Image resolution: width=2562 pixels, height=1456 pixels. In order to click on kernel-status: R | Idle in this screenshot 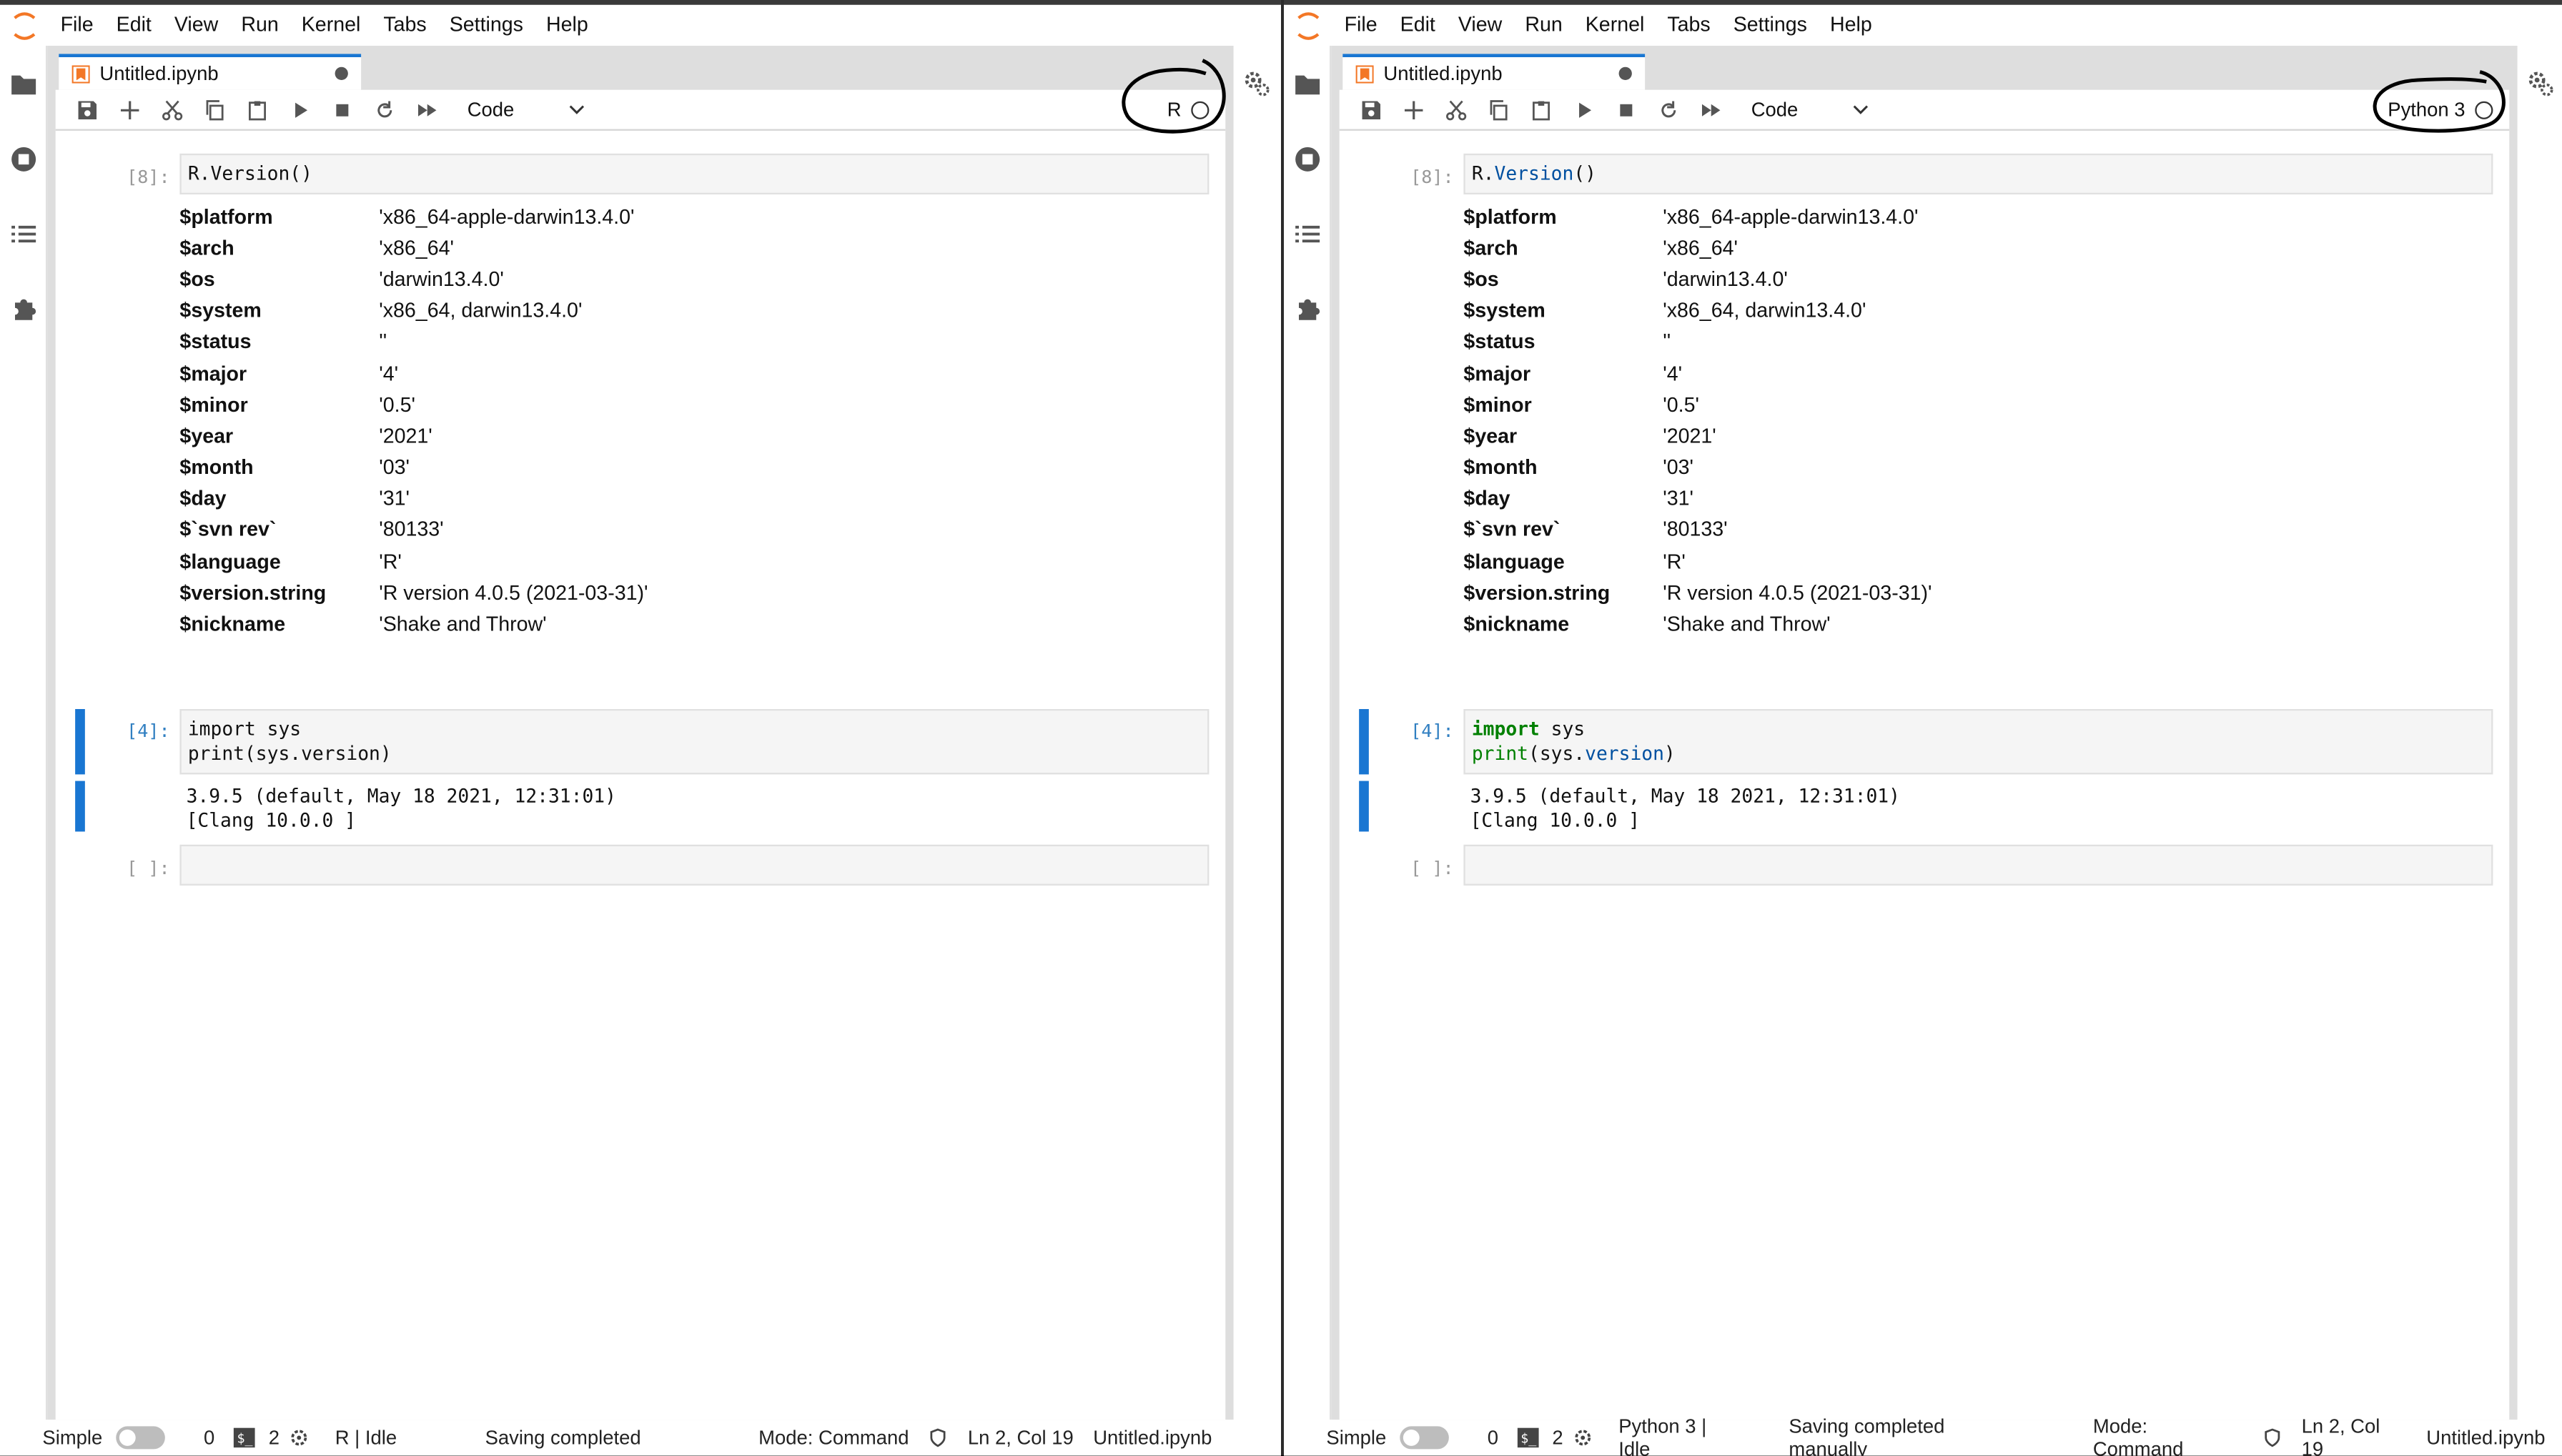, I will do `click(366, 1437)`.